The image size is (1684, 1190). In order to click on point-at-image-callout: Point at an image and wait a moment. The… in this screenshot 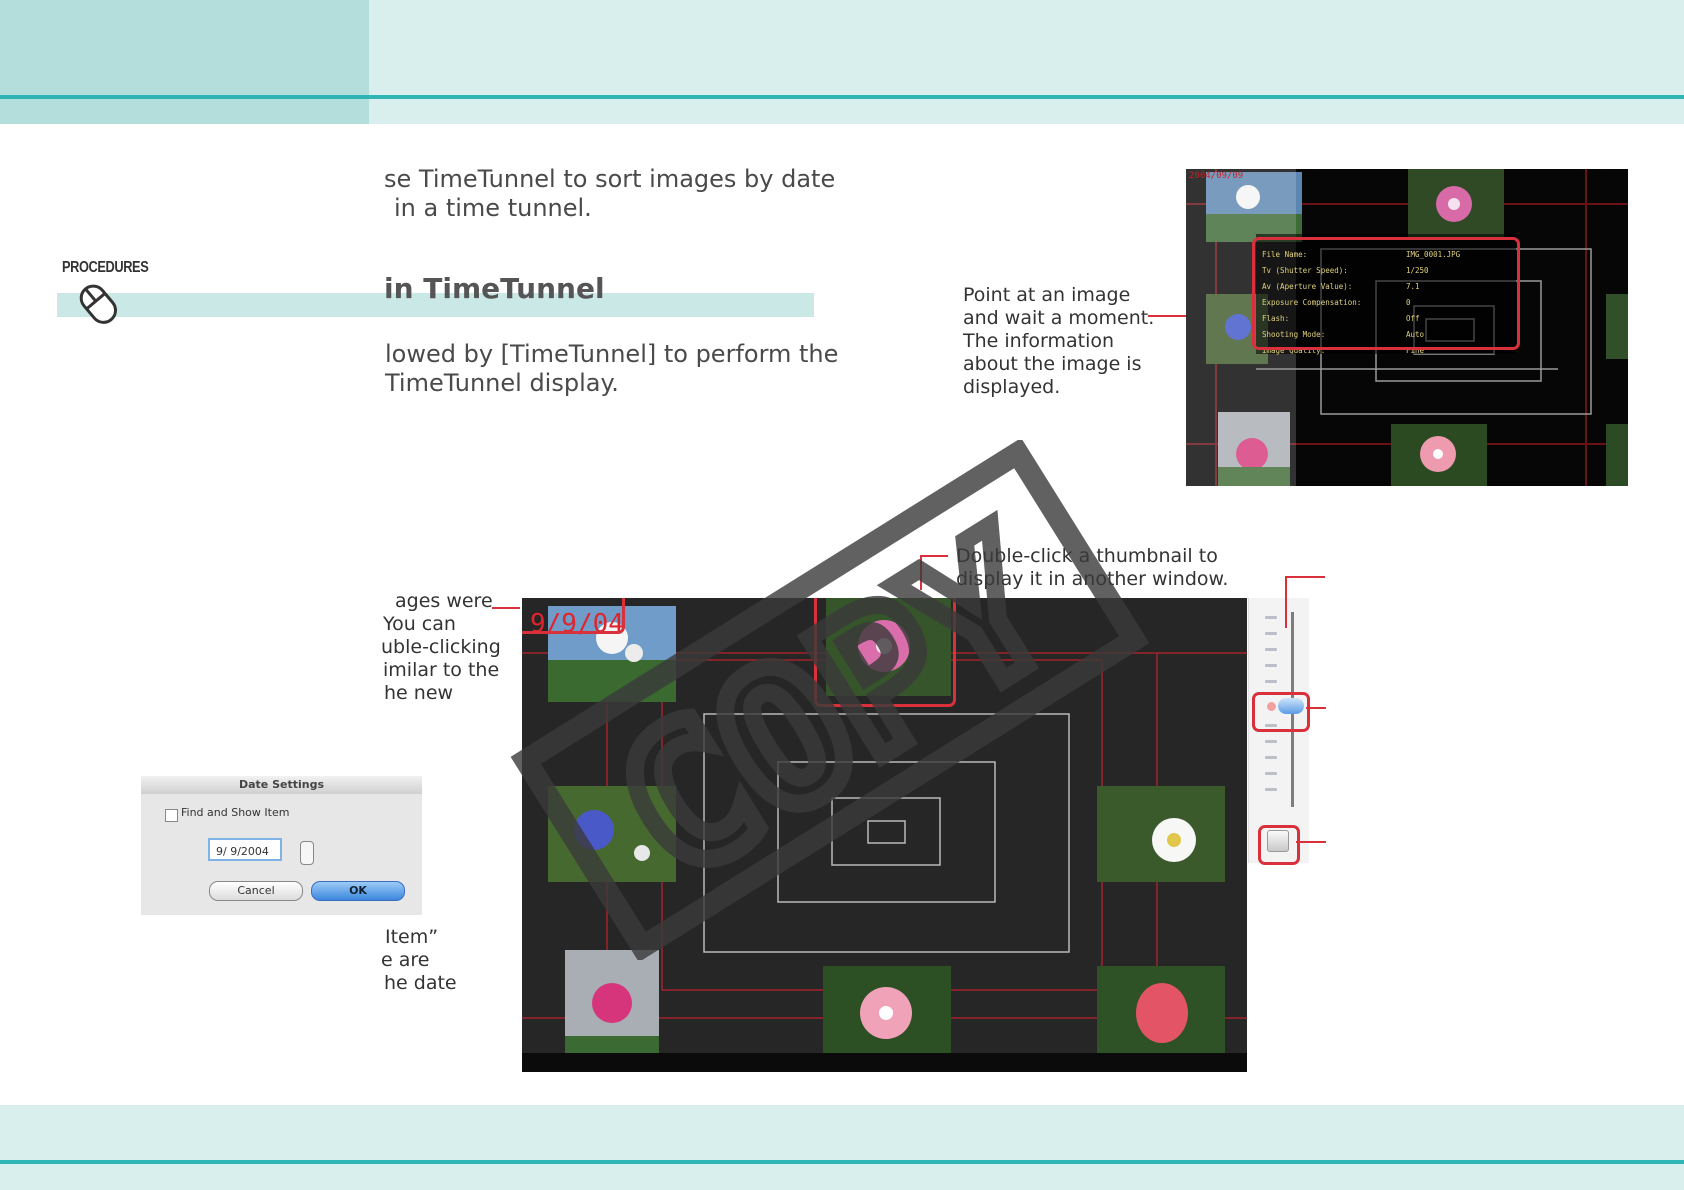, I will do `click(1058, 341)`.